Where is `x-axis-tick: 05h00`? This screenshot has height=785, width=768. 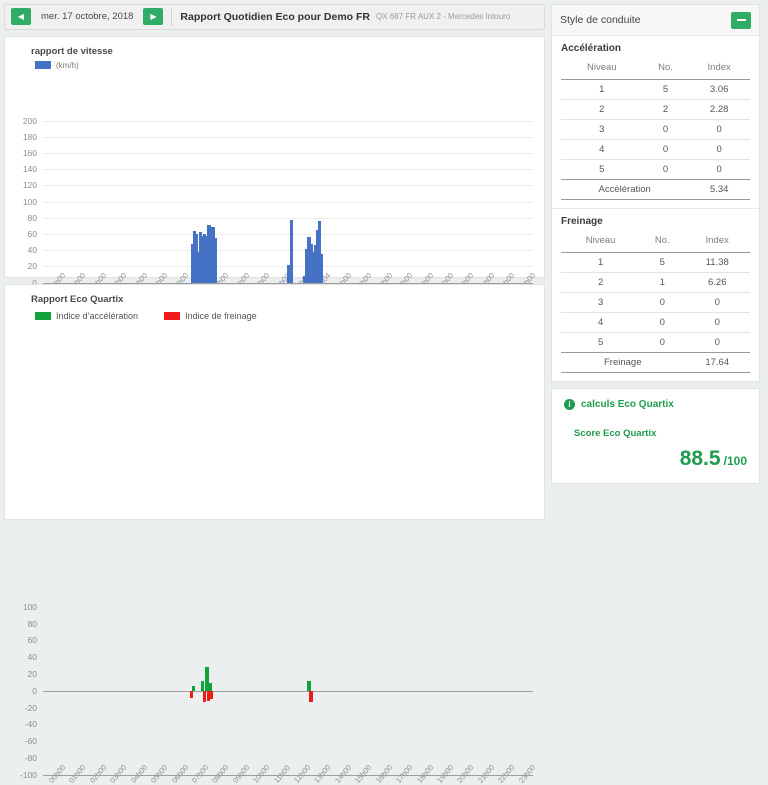
x-axis-tick: 05h00 is located at coordinates (159, 773).